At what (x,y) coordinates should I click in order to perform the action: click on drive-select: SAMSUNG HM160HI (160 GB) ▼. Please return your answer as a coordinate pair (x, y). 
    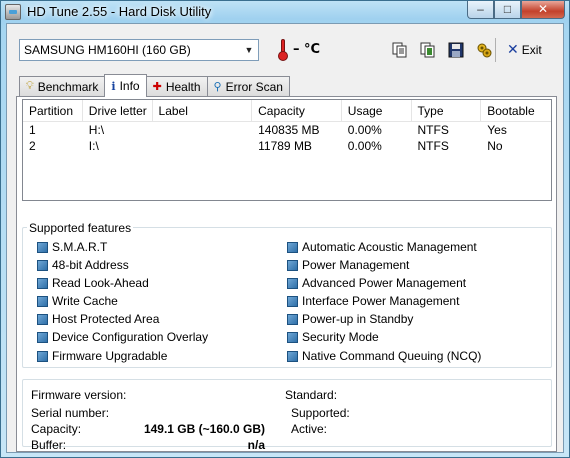
    Looking at the image, I should click on (139, 50).